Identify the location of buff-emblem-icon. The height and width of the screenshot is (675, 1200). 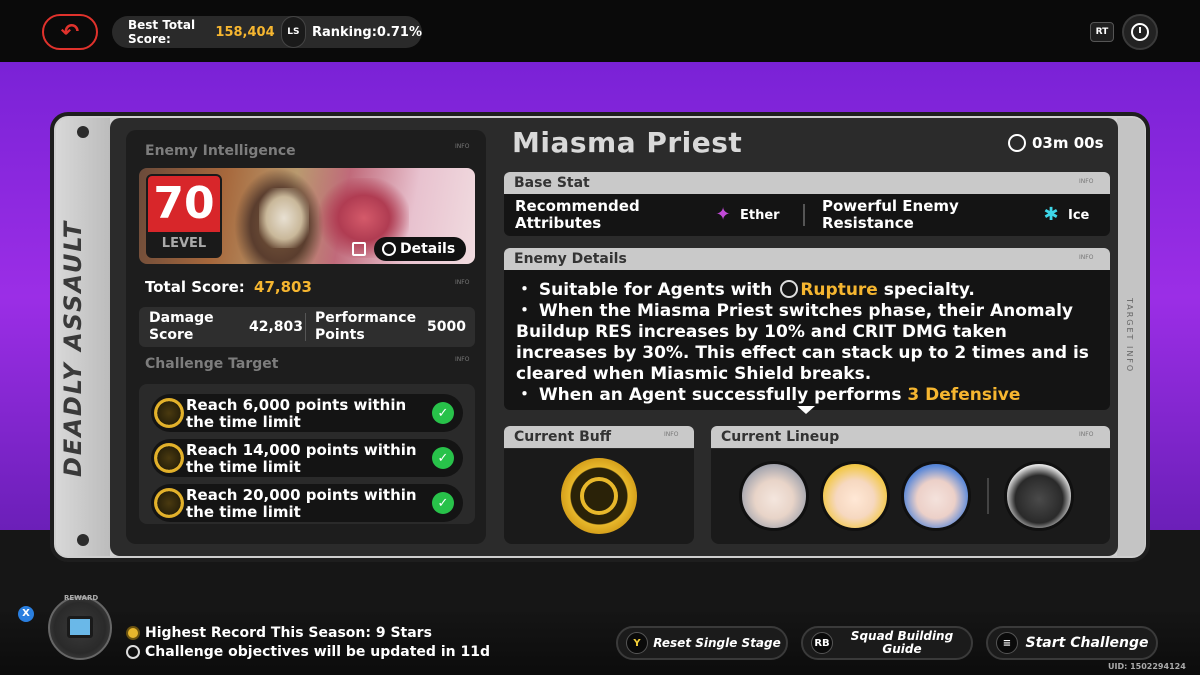
(599, 496).